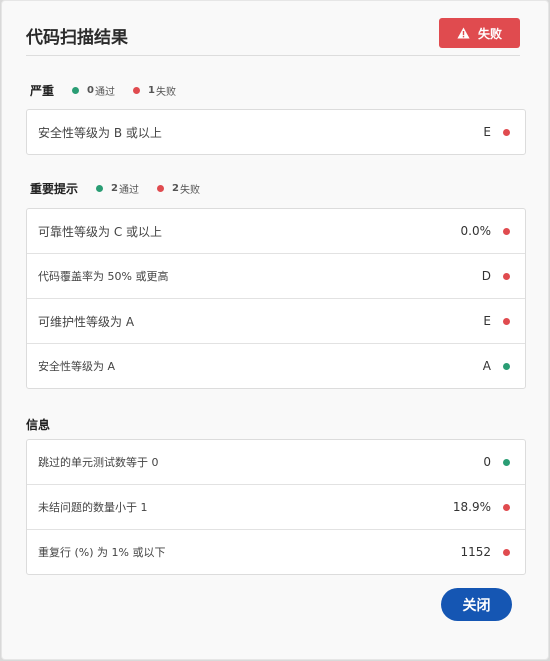 Image resolution: width=550 pixels, height=661 pixels. What do you see at coordinates (93, 507) in the screenshot?
I see `condition-label: 未结问题的数量小于 1` at bounding box center [93, 507].